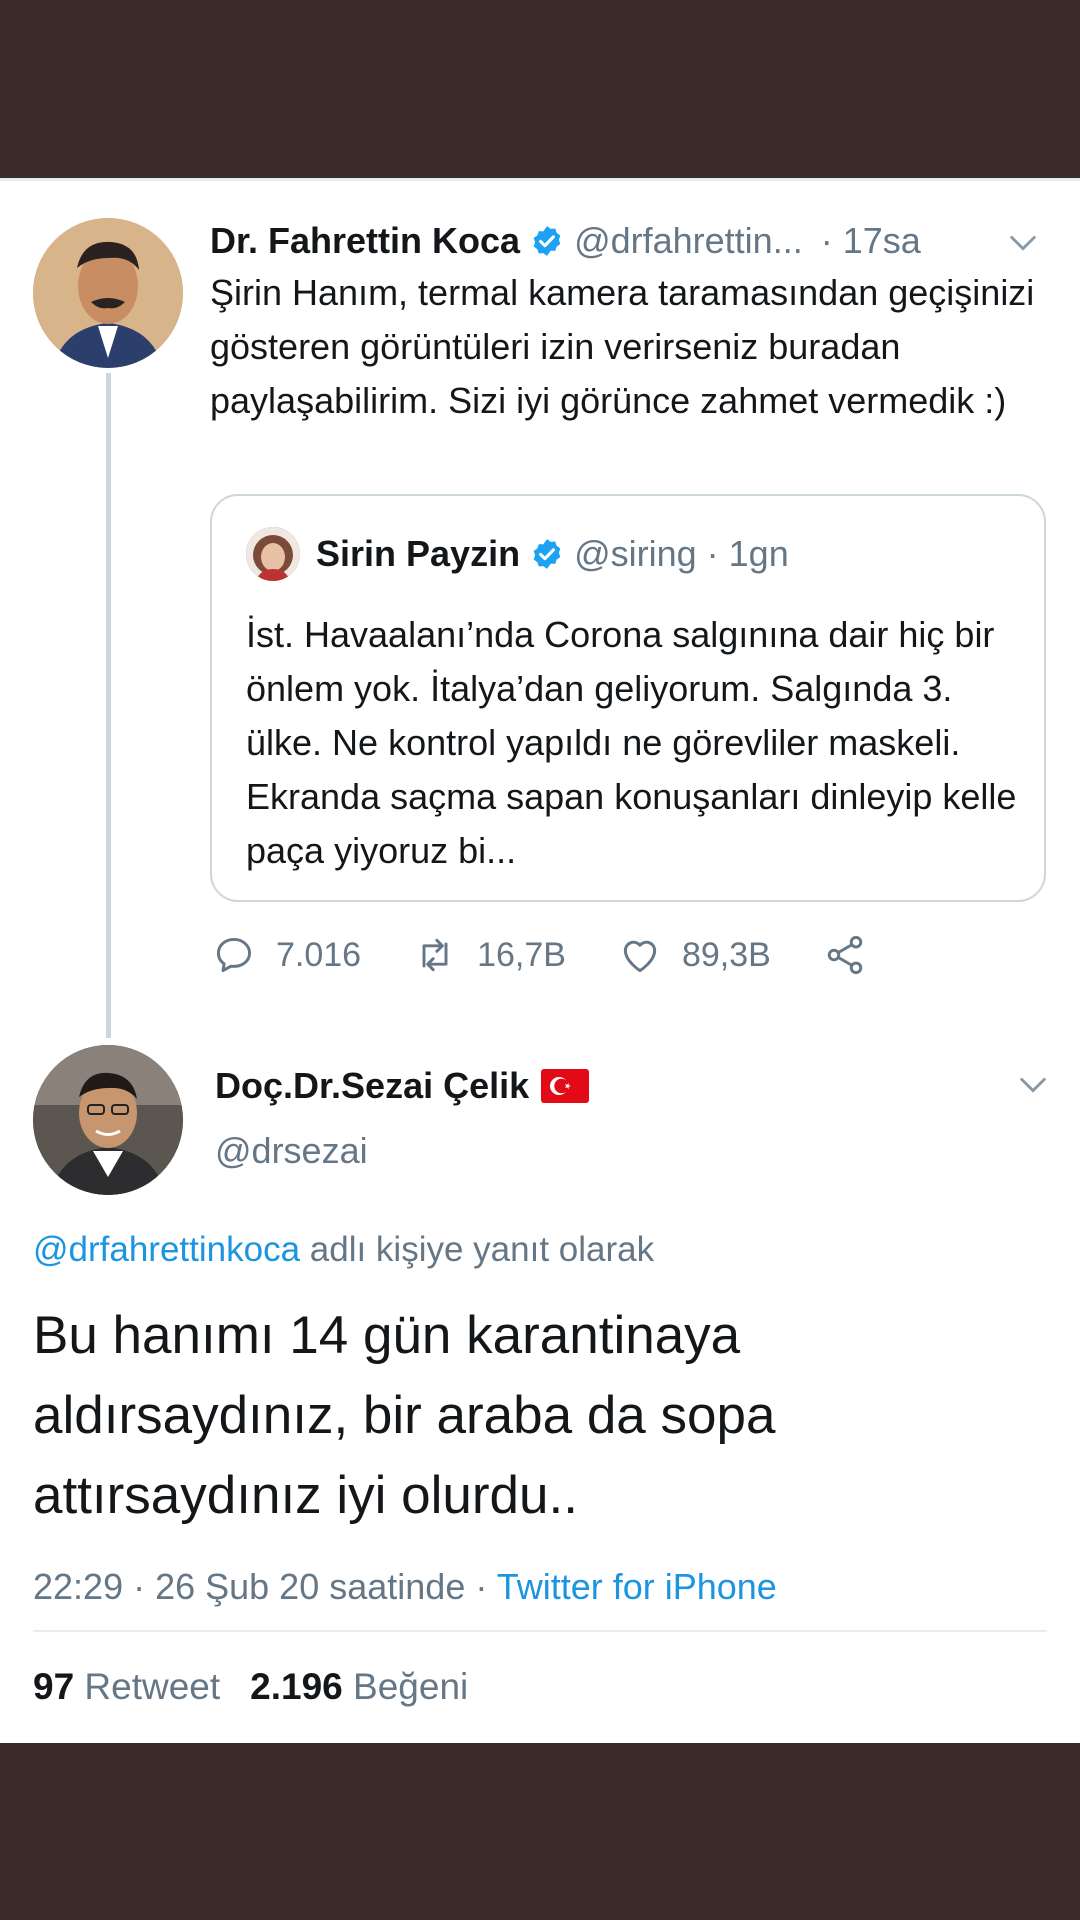 Image resolution: width=1080 pixels, height=1920 pixels. I want to click on reply-icon, so click(234, 955).